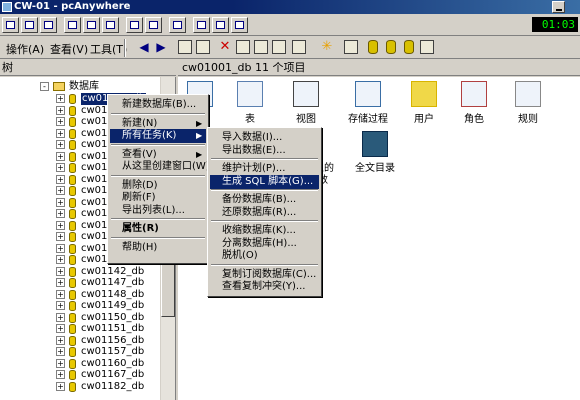  What do you see at coordinates (185, 47) in the screenshot?
I see `up-one-level-icon` at bounding box center [185, 47].